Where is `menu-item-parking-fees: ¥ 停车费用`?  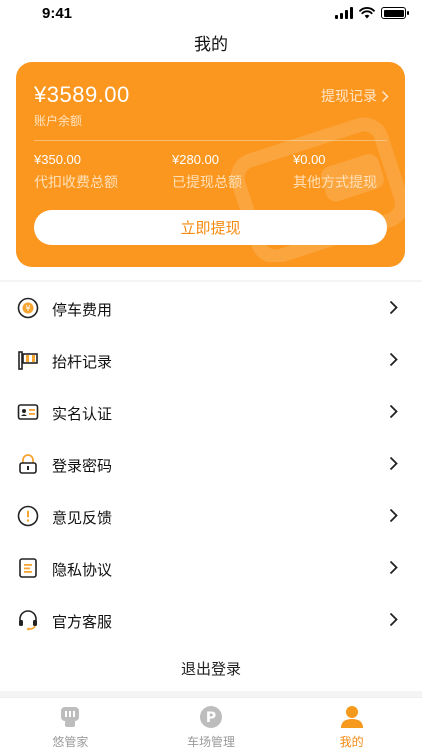
menu-item-parking-fees: ¥ 停车费用 is located at coordinates (211, 308).